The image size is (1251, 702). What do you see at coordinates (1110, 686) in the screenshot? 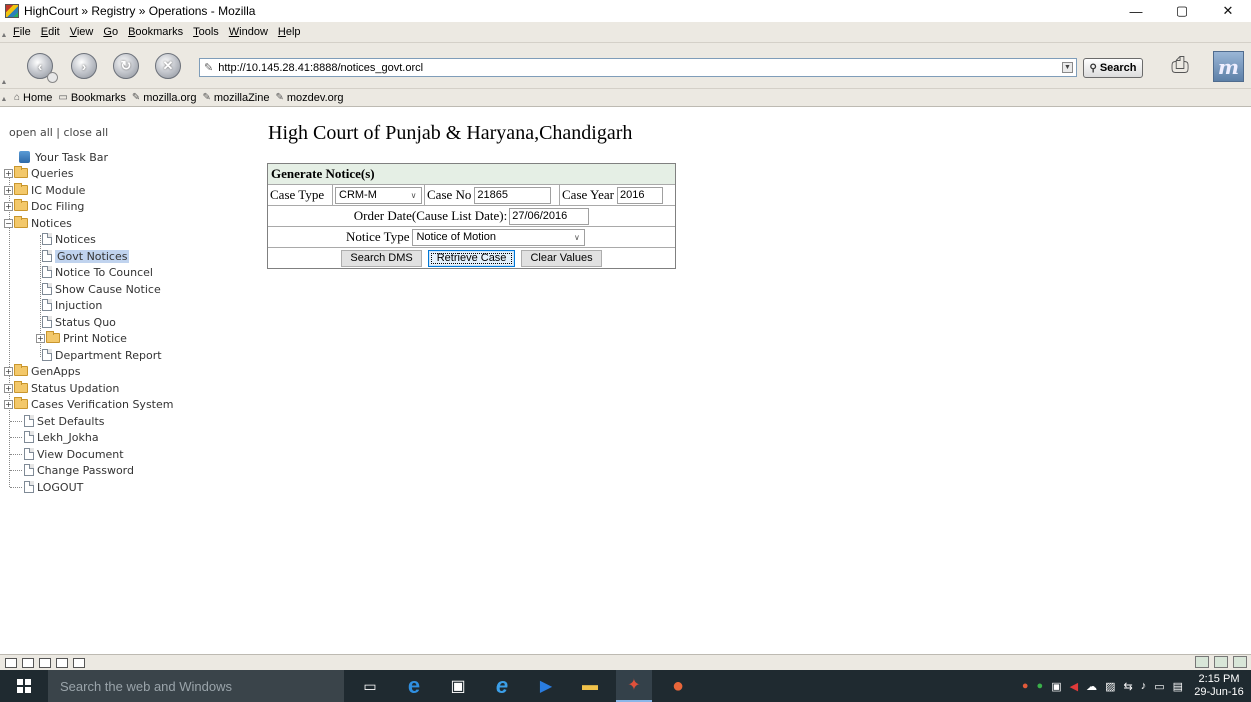
I see `tray-app-icon: ▨` at bounding box center [1110, 686].